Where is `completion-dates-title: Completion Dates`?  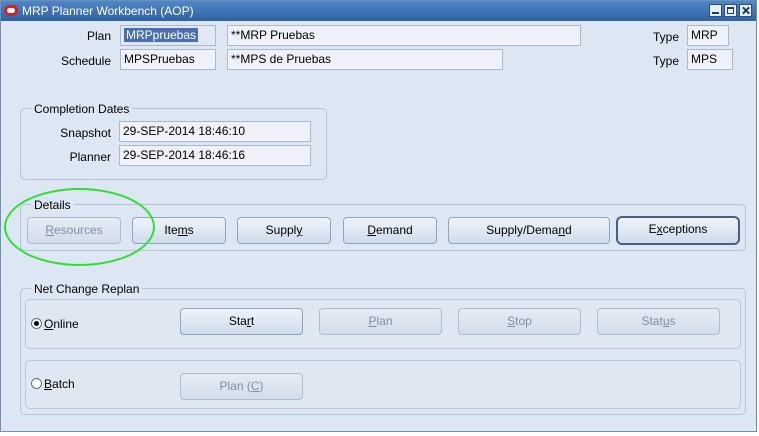
completion-dates-title: Completion Dates is located at coordinates (82, 109).